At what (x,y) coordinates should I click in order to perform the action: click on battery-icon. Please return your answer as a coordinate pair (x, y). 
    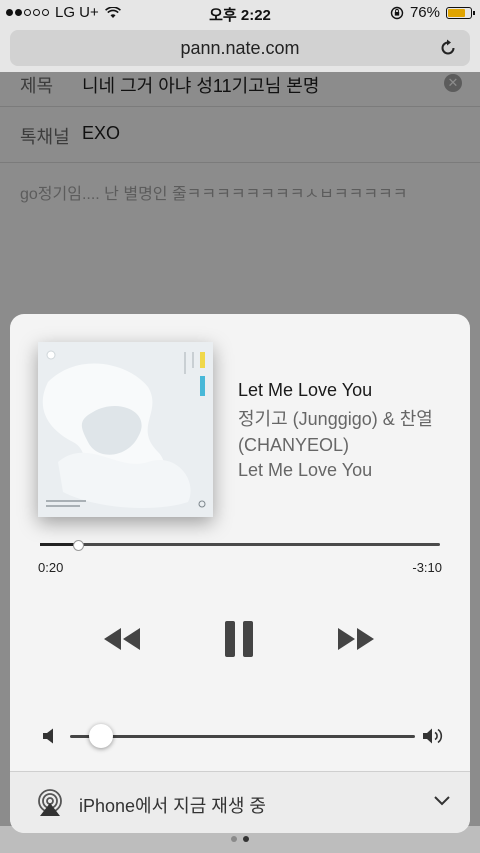
    Looking at the image, I should click on (460, 12).